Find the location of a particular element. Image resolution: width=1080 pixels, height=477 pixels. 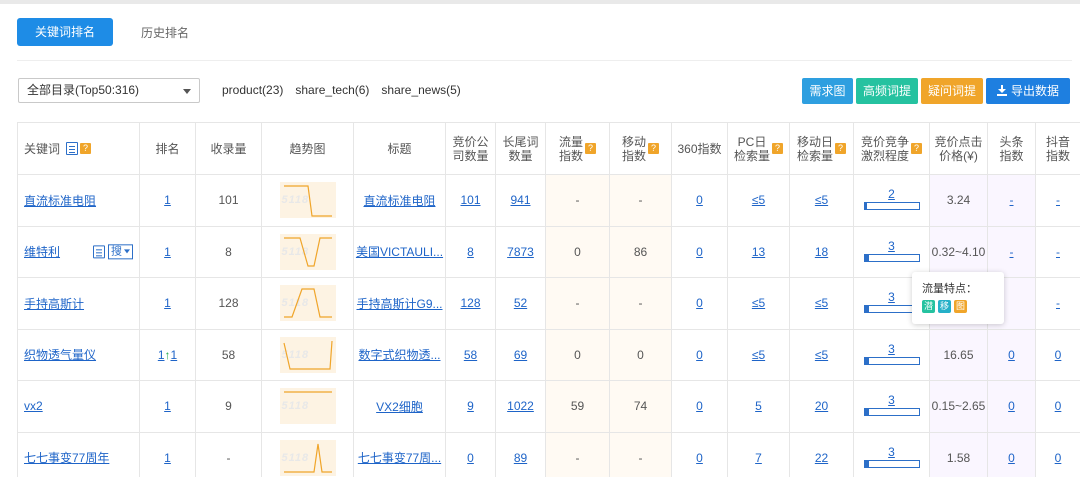

bid-companies-link: 128 is located at coordinates (470, 303).